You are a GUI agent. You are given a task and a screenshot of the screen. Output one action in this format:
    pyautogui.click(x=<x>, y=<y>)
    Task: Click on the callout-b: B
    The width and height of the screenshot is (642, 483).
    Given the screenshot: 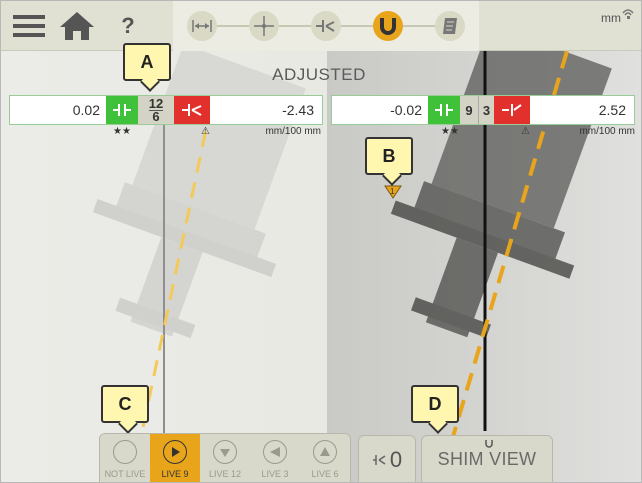 What is the action you would take?
    pyautogui.click(x=389, y=156)
    